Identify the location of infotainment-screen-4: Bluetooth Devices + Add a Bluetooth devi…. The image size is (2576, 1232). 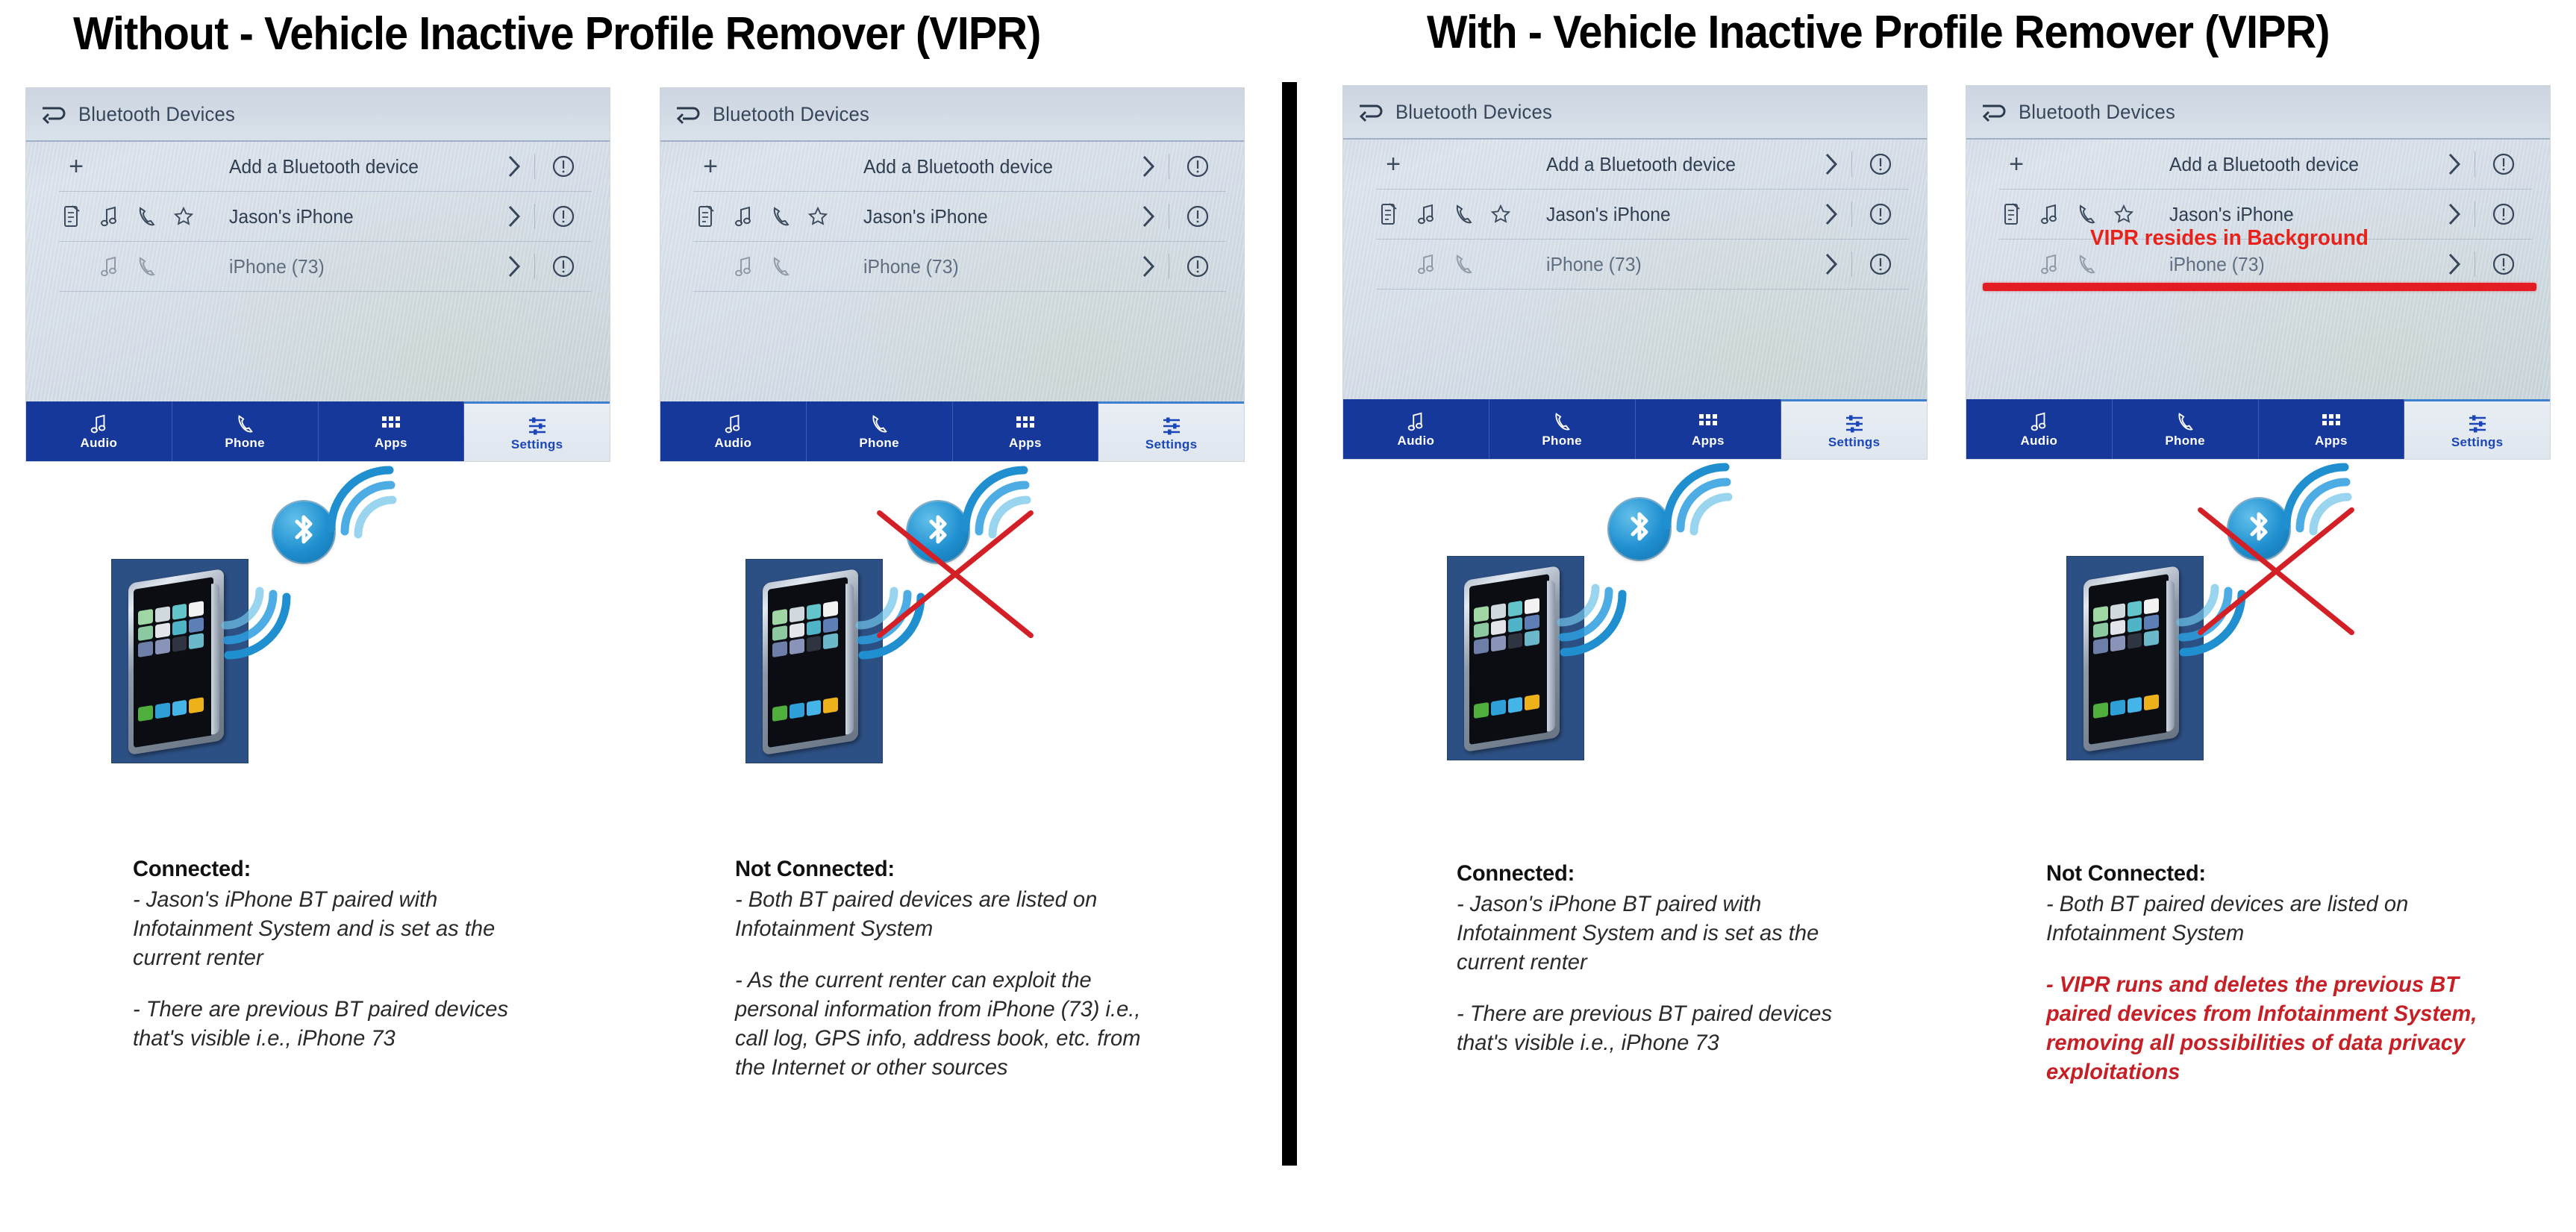
(2258, 272).